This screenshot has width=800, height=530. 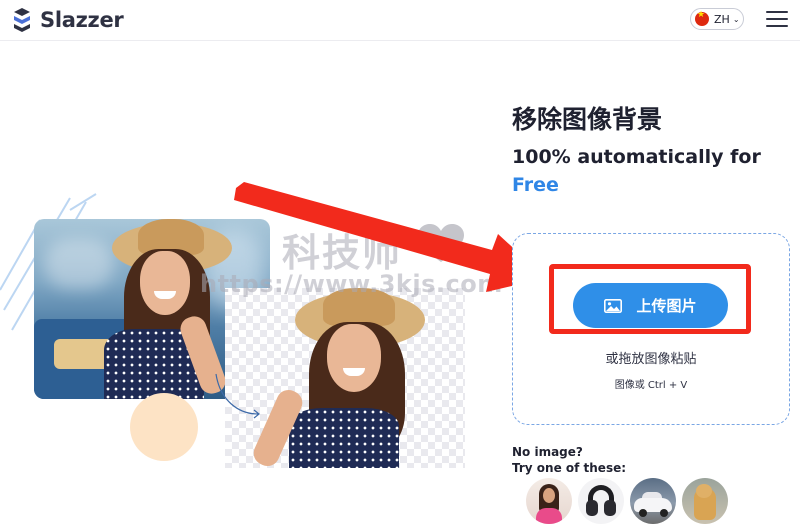 What do you see at coordinates (705, 501) in the screenshot?
I see `sample-dog-image` at bounding box center [705, 501].